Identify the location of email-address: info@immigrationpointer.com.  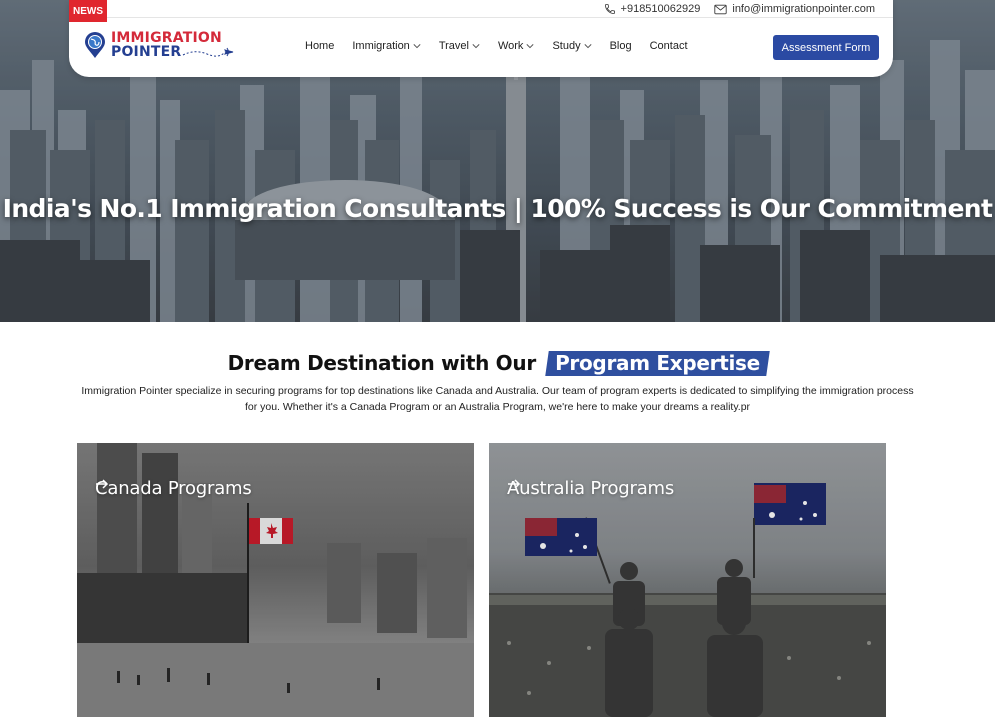
(803, 9).